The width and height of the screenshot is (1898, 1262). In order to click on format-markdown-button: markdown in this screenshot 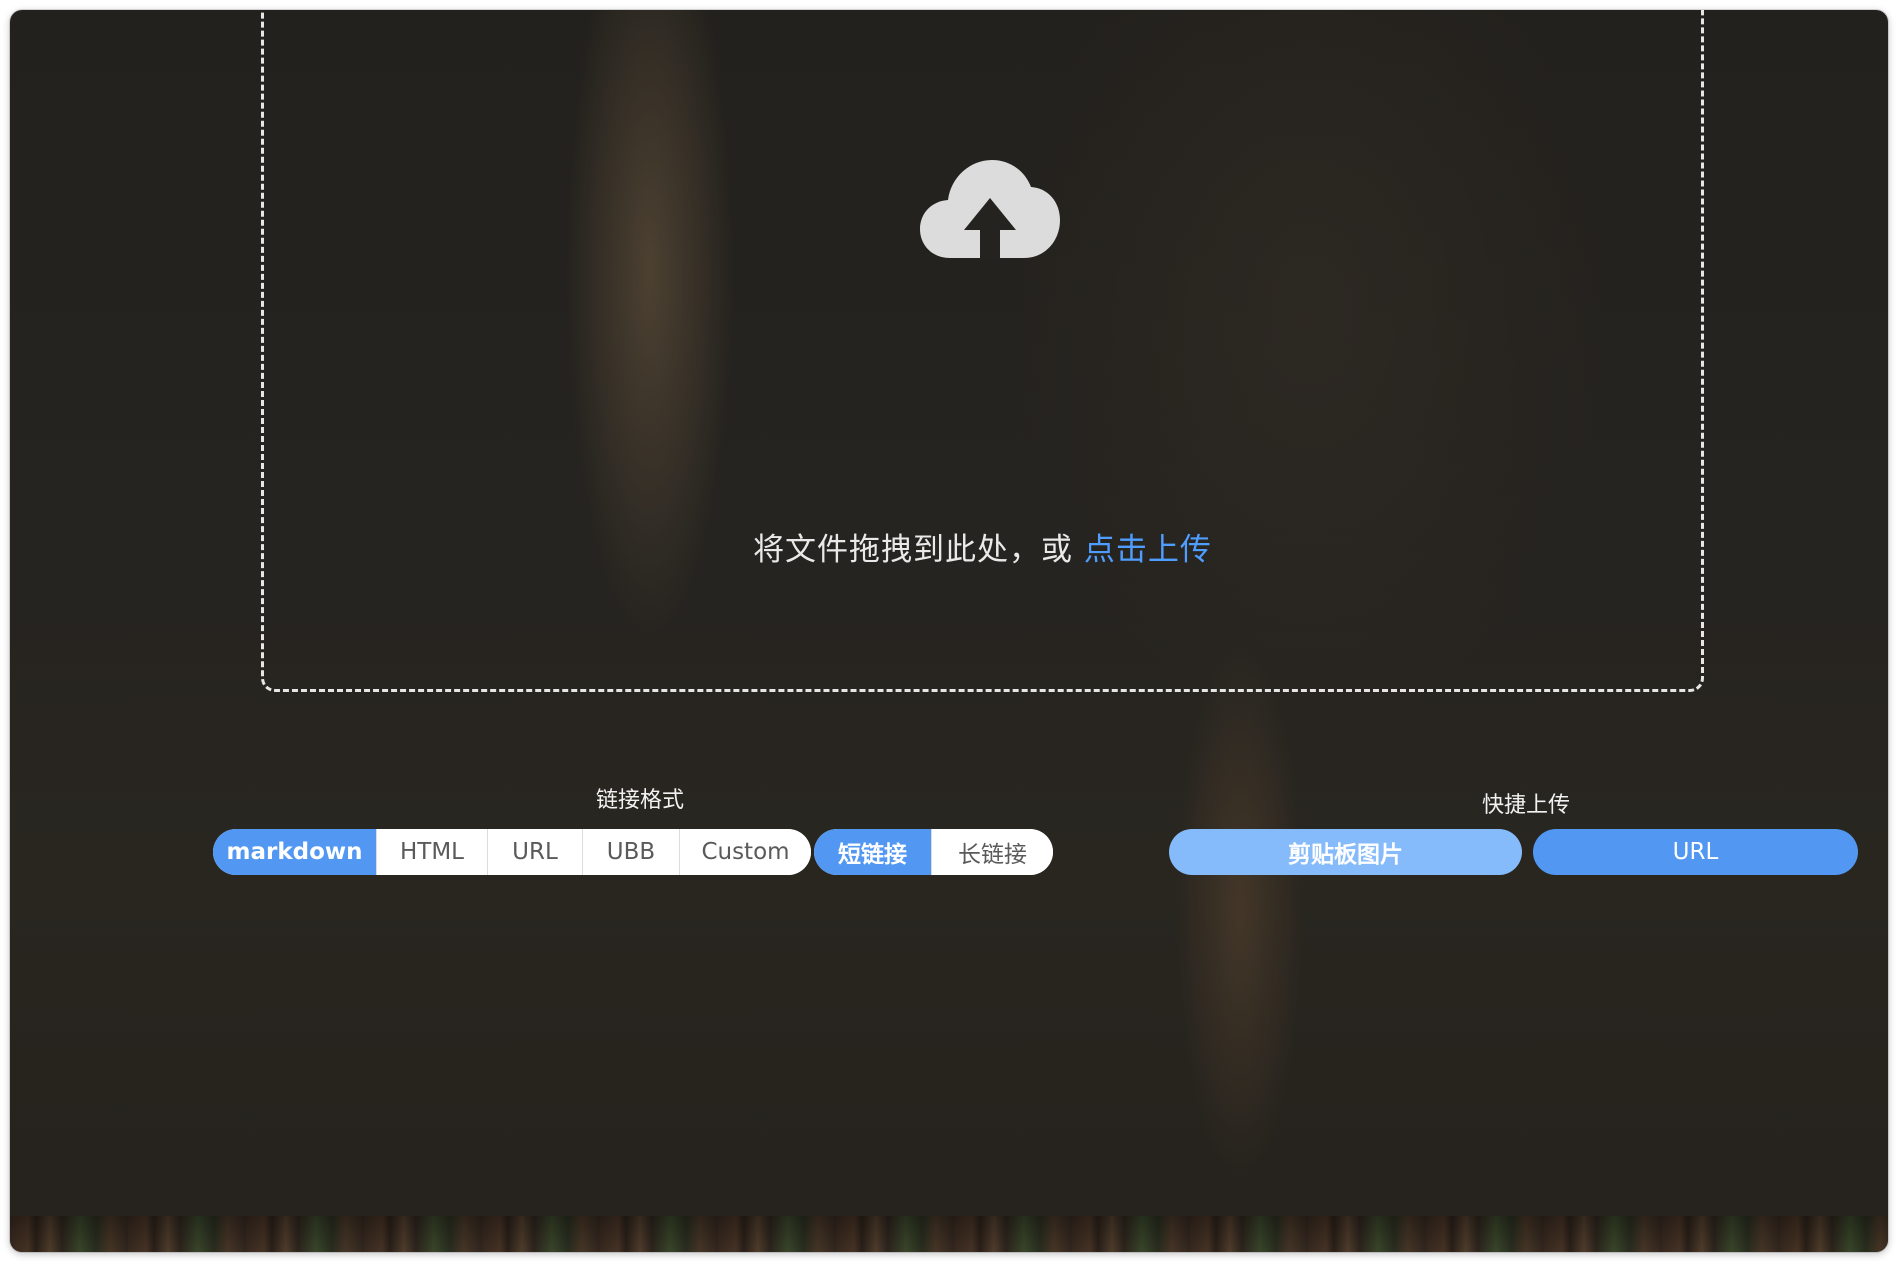, I will do `click(294, 852)`.